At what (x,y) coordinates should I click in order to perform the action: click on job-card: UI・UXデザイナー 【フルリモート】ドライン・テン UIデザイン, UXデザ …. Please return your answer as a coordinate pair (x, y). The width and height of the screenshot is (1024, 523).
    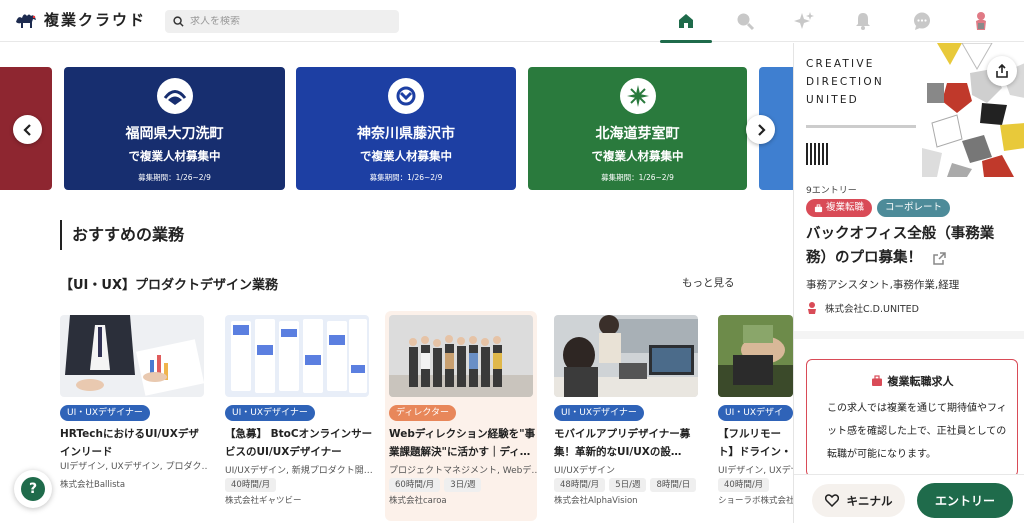
    Looking at the image, I should click on (753, 416).